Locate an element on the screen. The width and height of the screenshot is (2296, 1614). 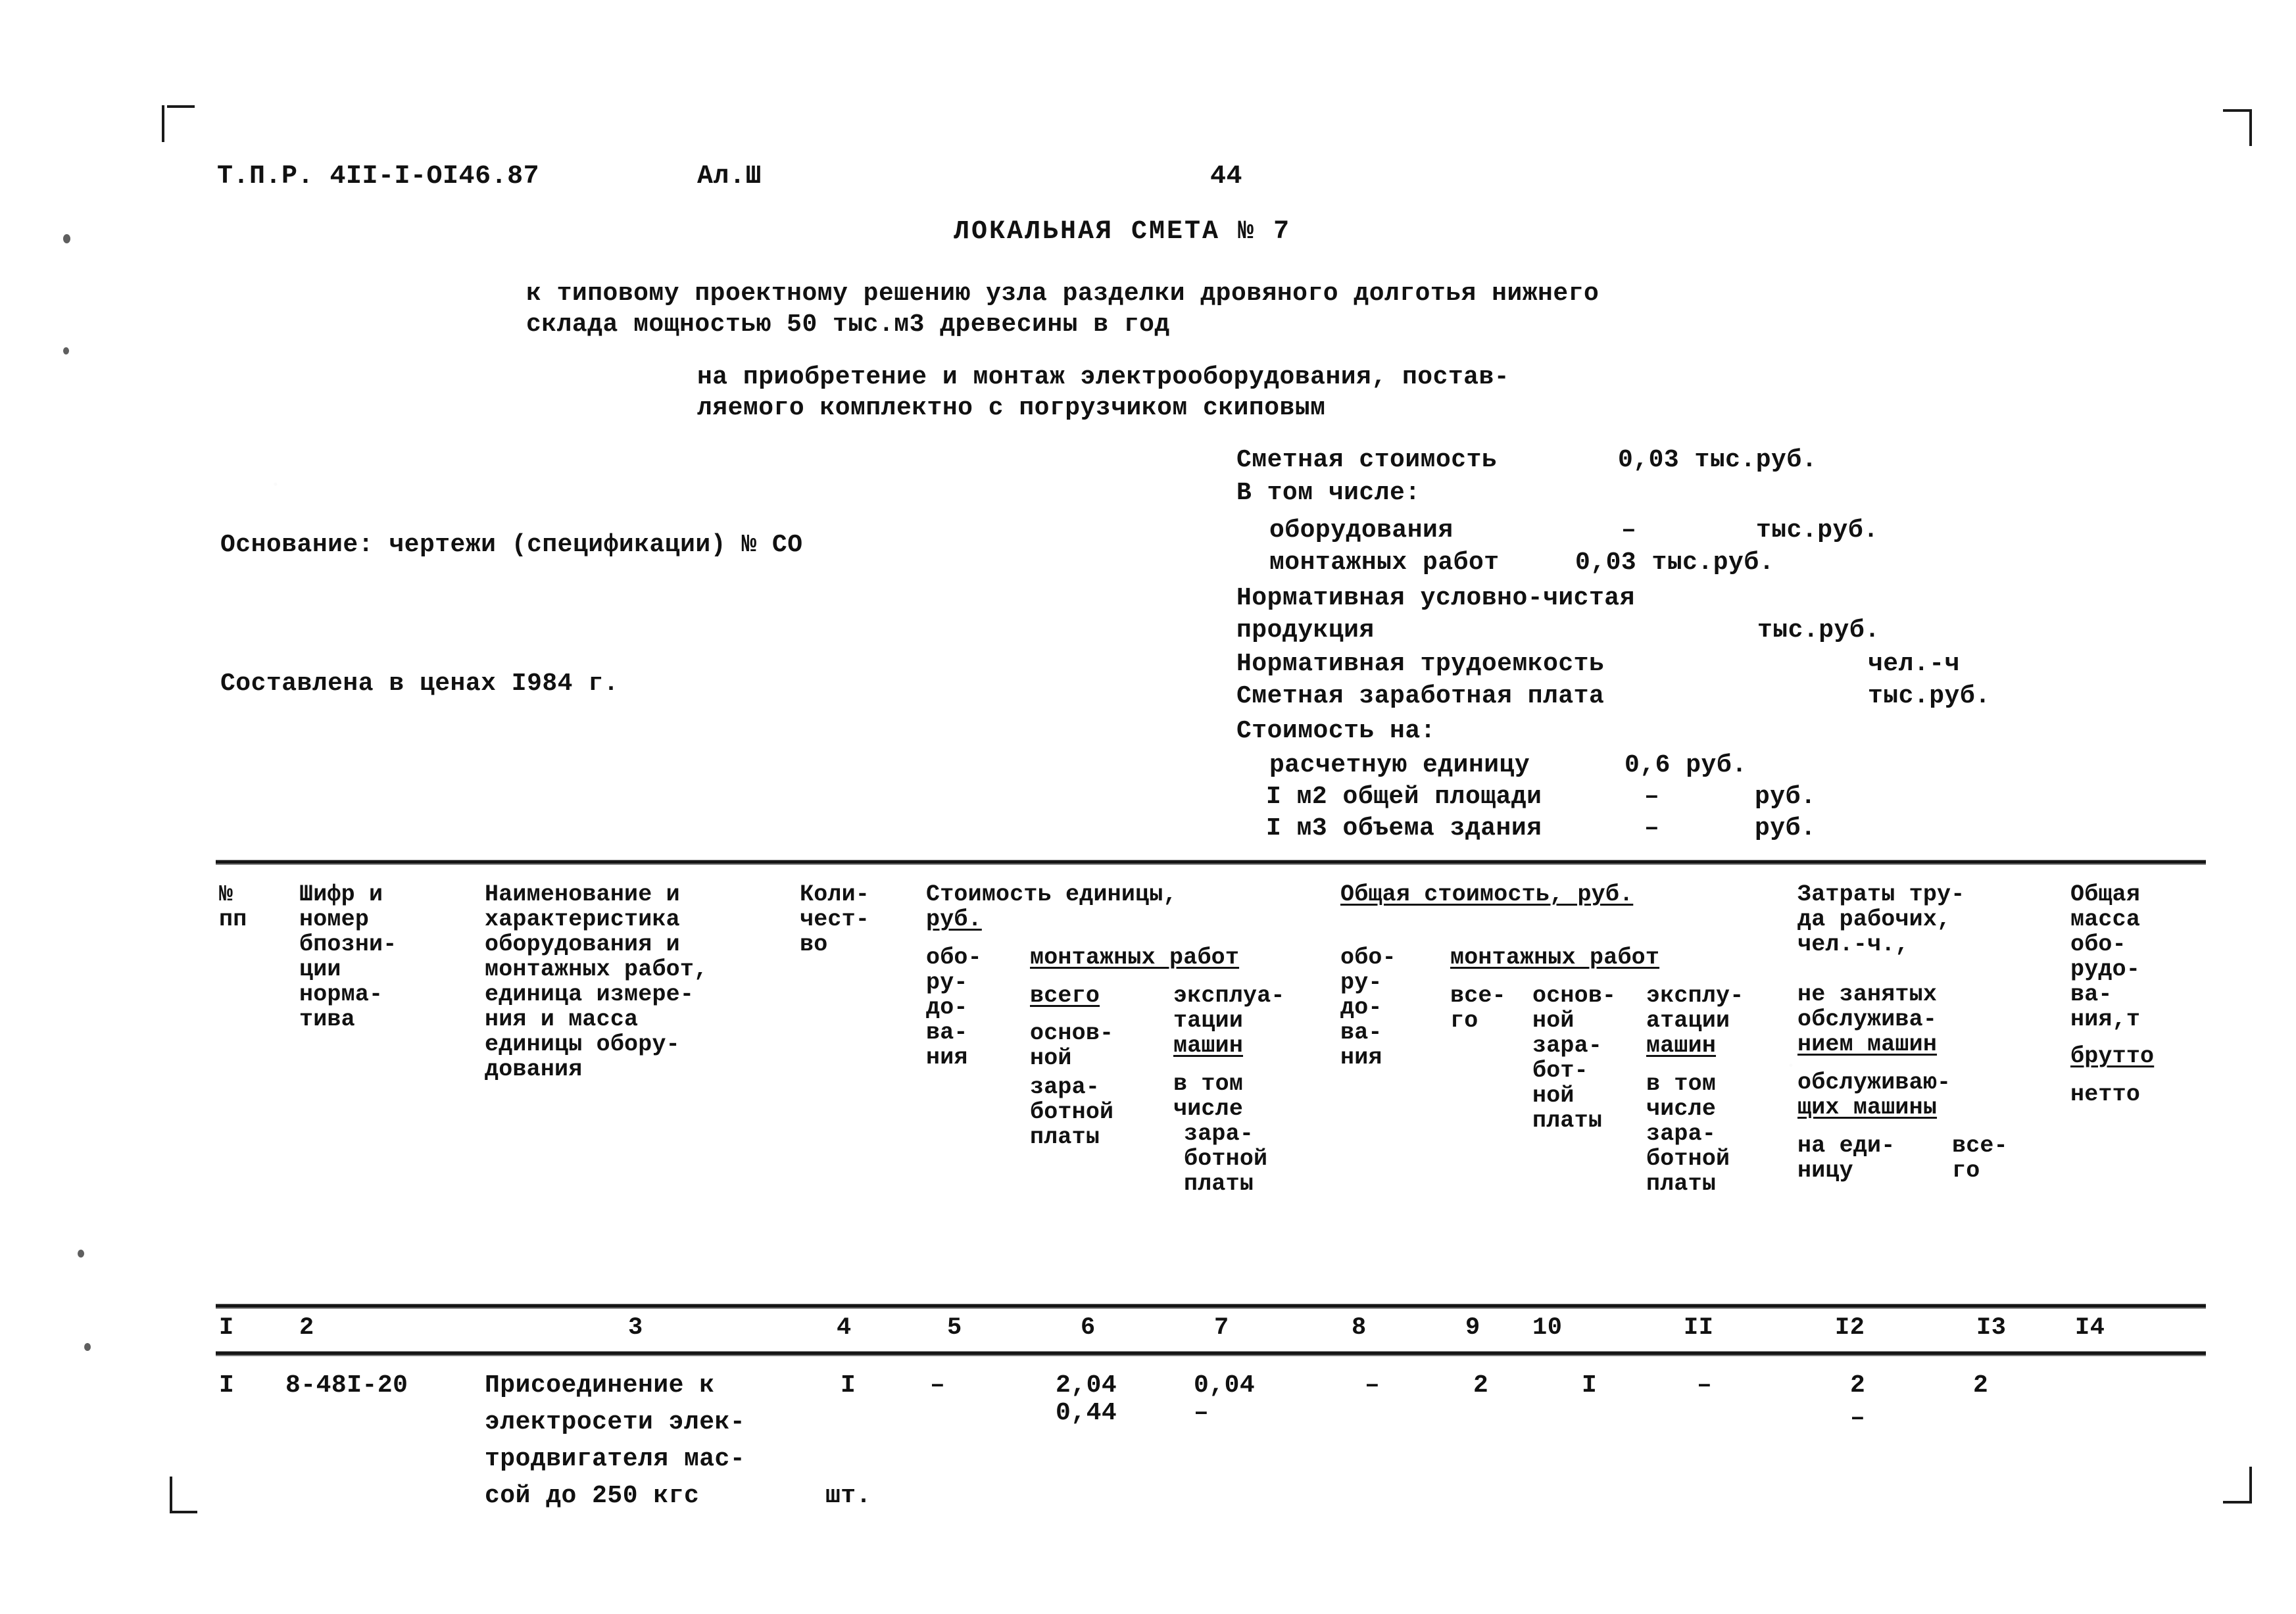
th-group-total-cost: Общая стоимость, руб. is located at coordinates (1487, 894).